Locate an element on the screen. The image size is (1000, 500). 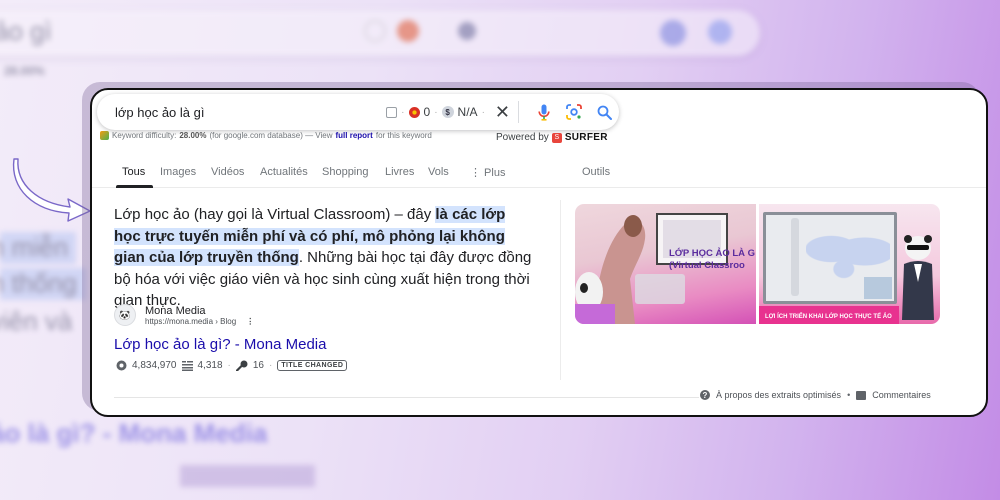
word-count-icon is located at coordinates (187, 365).